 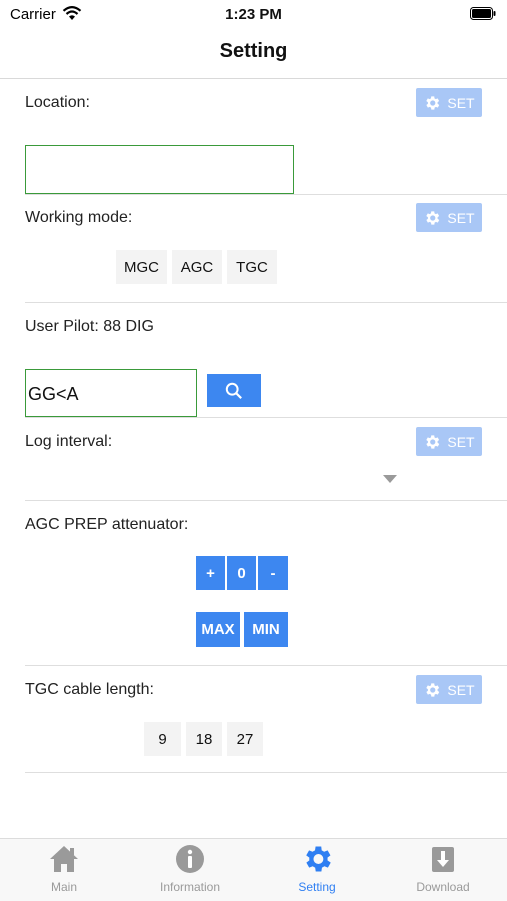 I want to click on status-time: 1:23 PM, so click(x=253, y=14).